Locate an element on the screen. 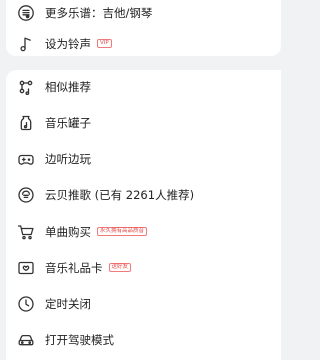  menu-item-similar-recommend: 相似推荐 is located at coordinates (143, 87).